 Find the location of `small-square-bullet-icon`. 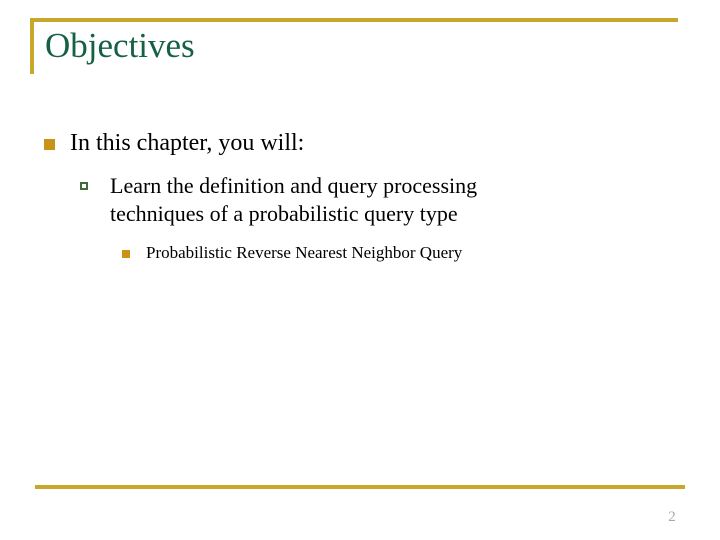

small-square-bullet-icon is located at coordinates (126, 254).